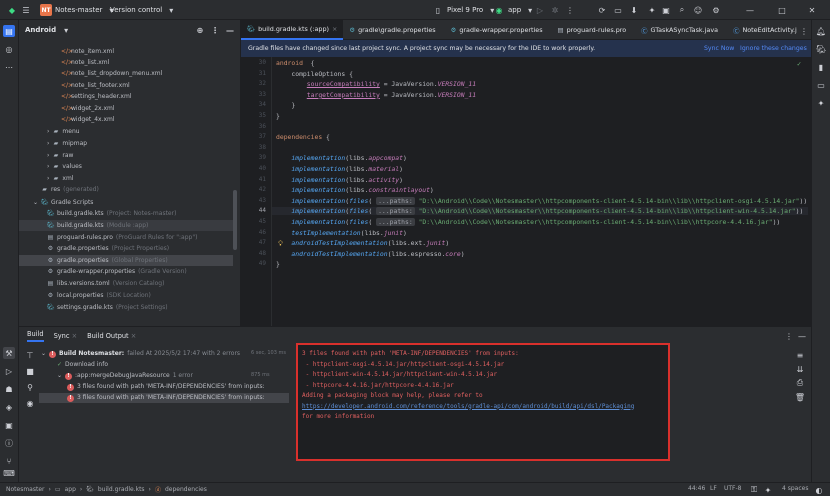  Describe the element at coordinates (26, 10) in the screenshot. I see `hamburger-menu-button: ☰` at that location.